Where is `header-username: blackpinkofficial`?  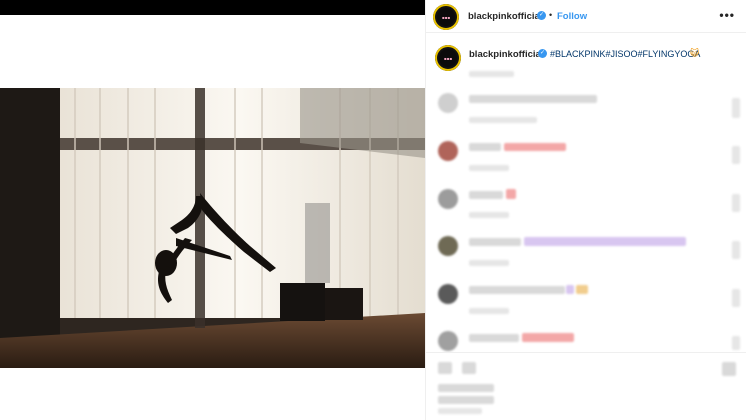
header-username: blackpinkofficial is located at coordinates (505, 16).